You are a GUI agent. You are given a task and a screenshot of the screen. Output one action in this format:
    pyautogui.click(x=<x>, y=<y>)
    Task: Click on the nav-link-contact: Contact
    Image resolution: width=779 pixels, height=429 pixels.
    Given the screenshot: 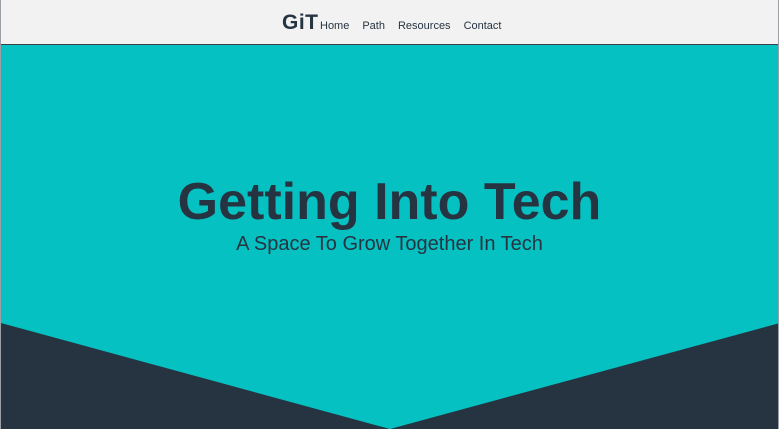 What is the action you would take?
    pyautogui.click(x=483, y=26)
    